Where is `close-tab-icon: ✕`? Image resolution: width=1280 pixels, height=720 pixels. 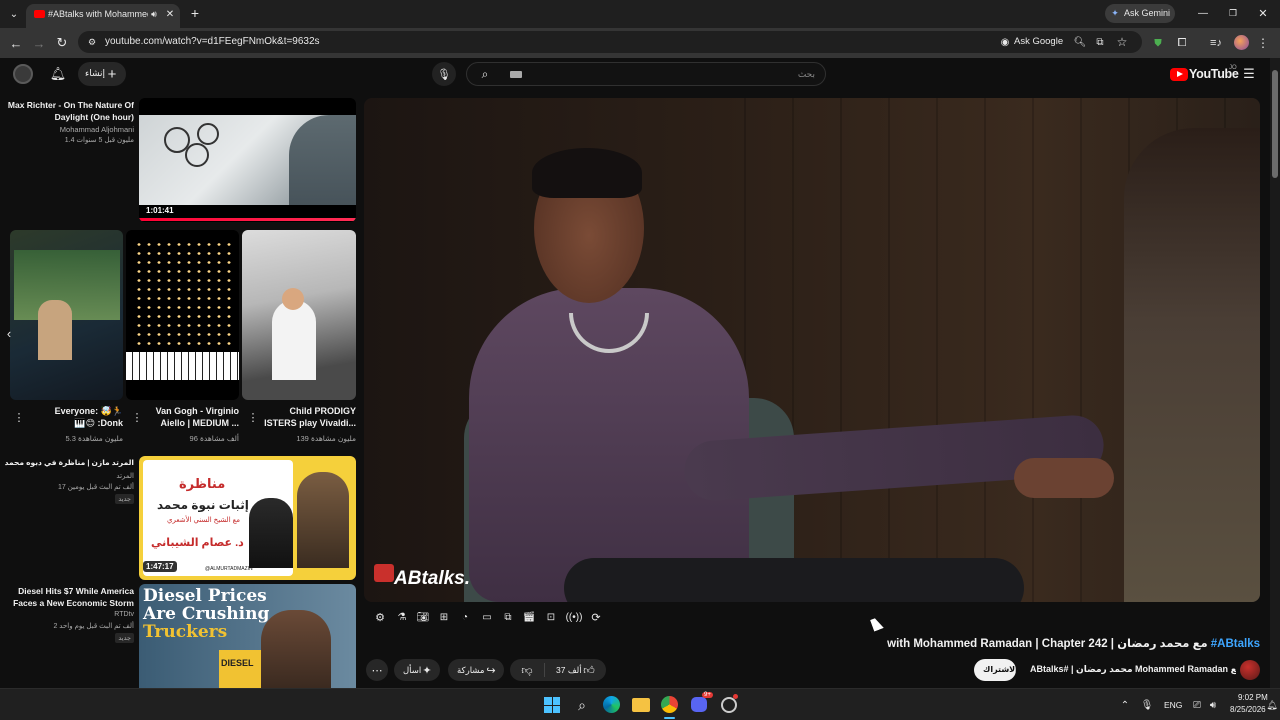
close-tab-icon: ✕ is located at coordinates (170, 14).